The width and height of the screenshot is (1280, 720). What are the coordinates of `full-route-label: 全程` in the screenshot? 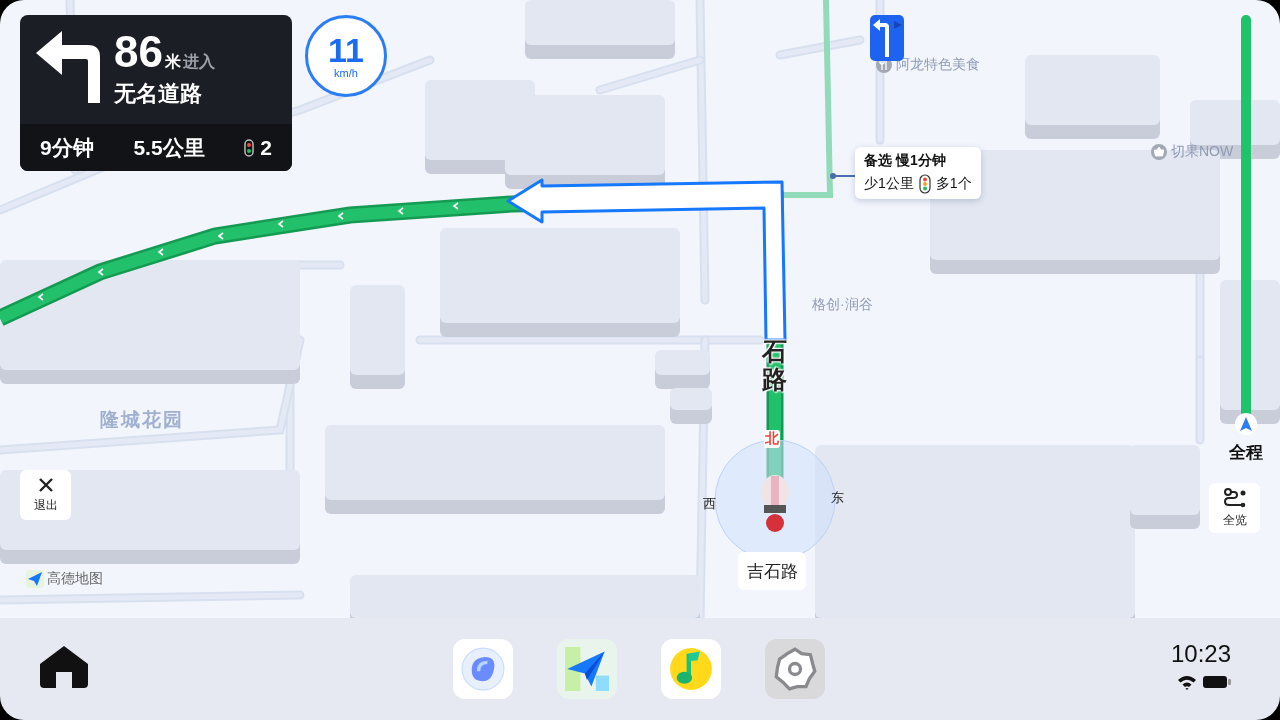 It's located at (1246, 453).